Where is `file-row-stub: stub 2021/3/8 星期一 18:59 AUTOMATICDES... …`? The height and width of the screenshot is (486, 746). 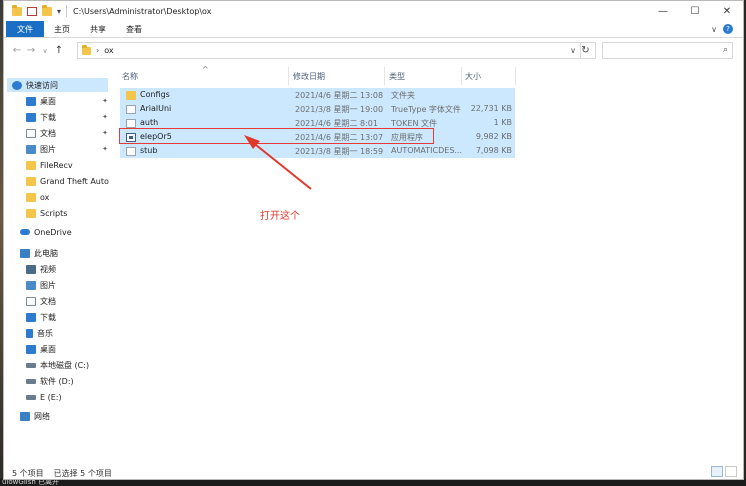 file-row-stub: stub 2021/3/8 星期一 18:59 AUTOMATICDES... … is located at coordinates (317, 151).